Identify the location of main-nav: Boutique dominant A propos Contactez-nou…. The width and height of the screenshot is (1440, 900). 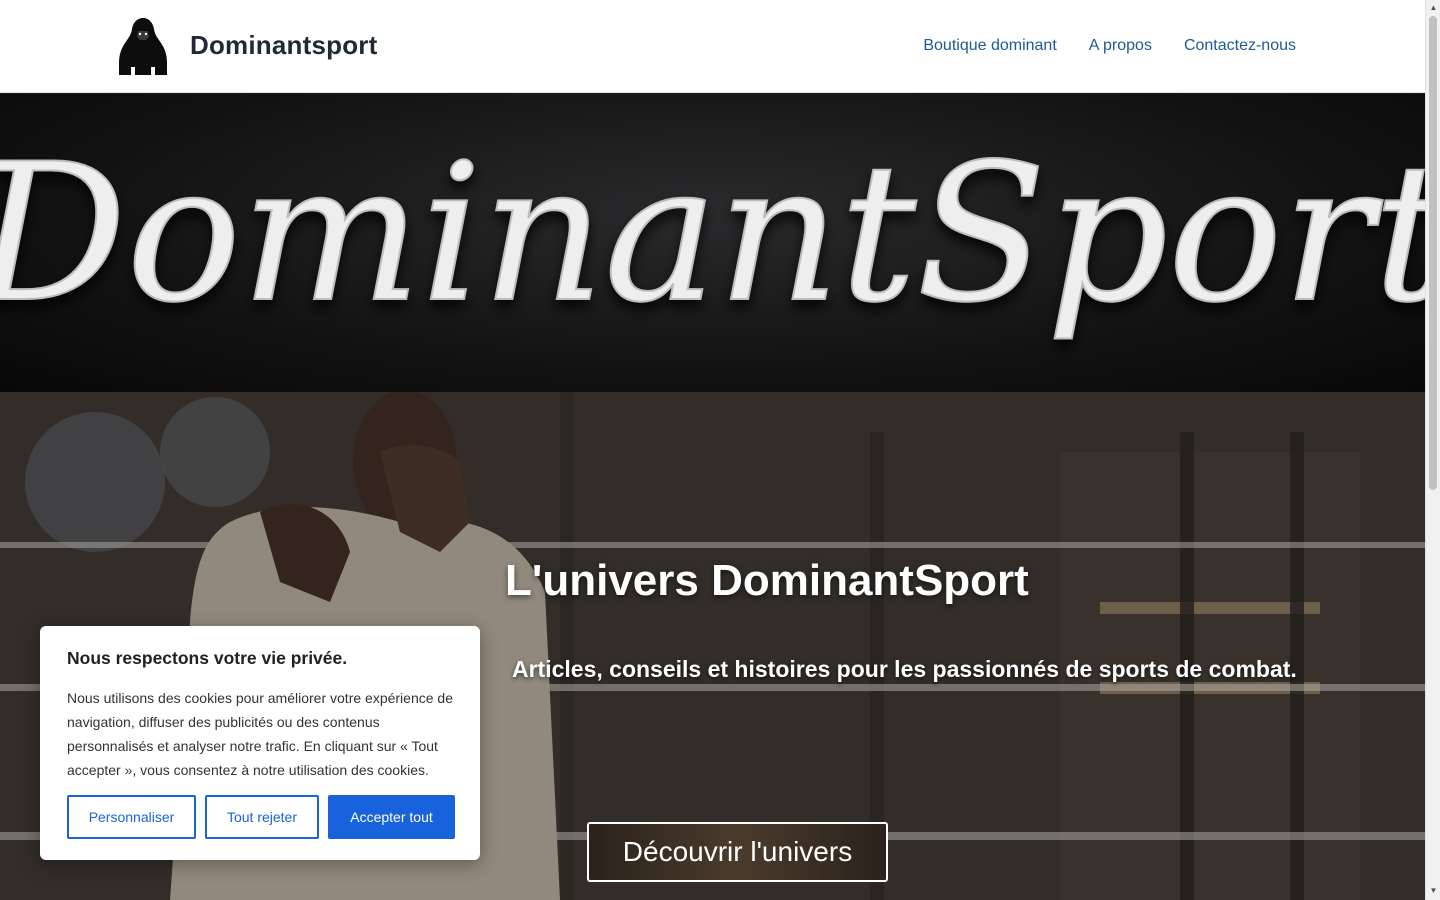
(1109, 46).